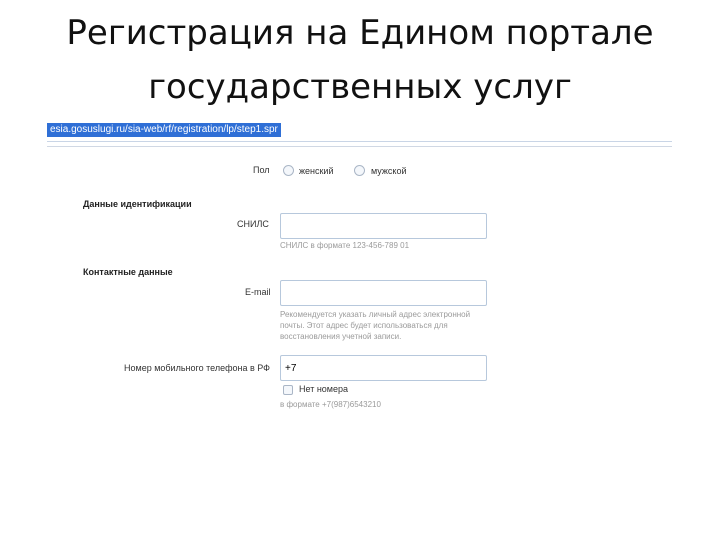 Image resolution: width=720 pixels, height=540 pixels. What do you see at coordinates (360, 87) in the screenshot?
I see `slide-title-line-2: государственных услуг` at bounding box center [360, 87].